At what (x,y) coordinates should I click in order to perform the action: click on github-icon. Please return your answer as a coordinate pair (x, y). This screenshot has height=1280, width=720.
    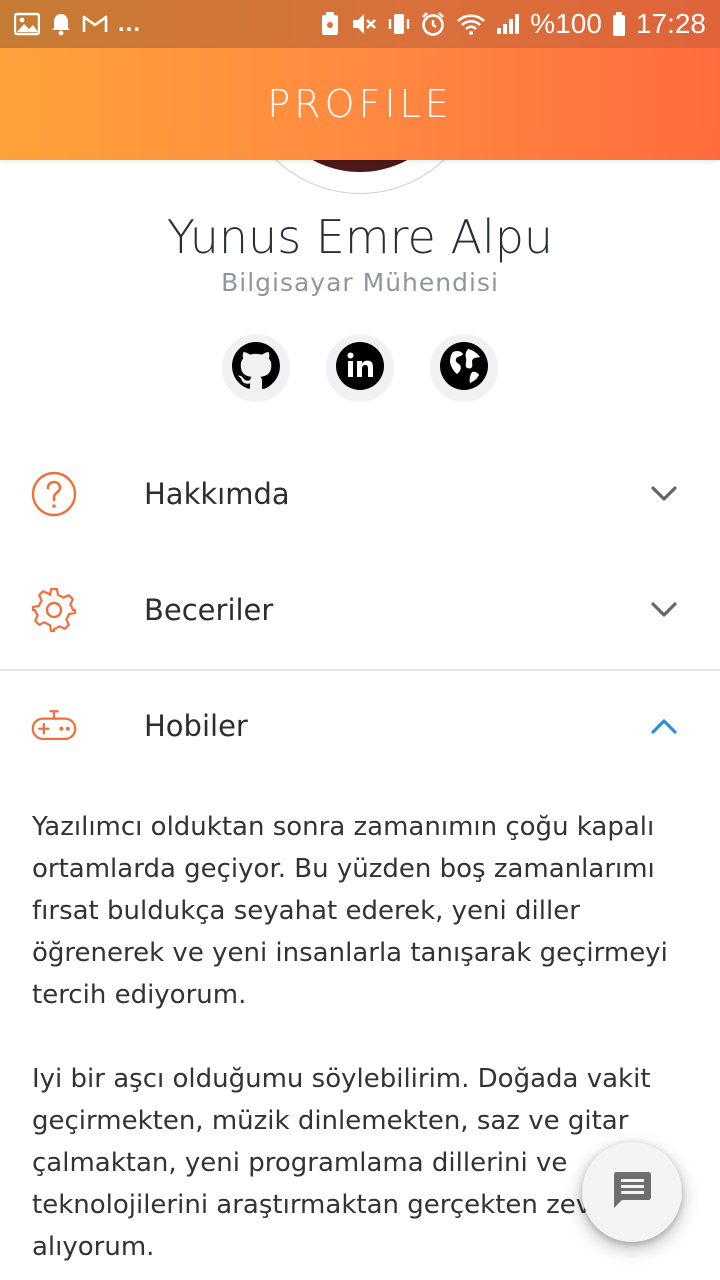
    Looking at the image, I should click on (256, 368).